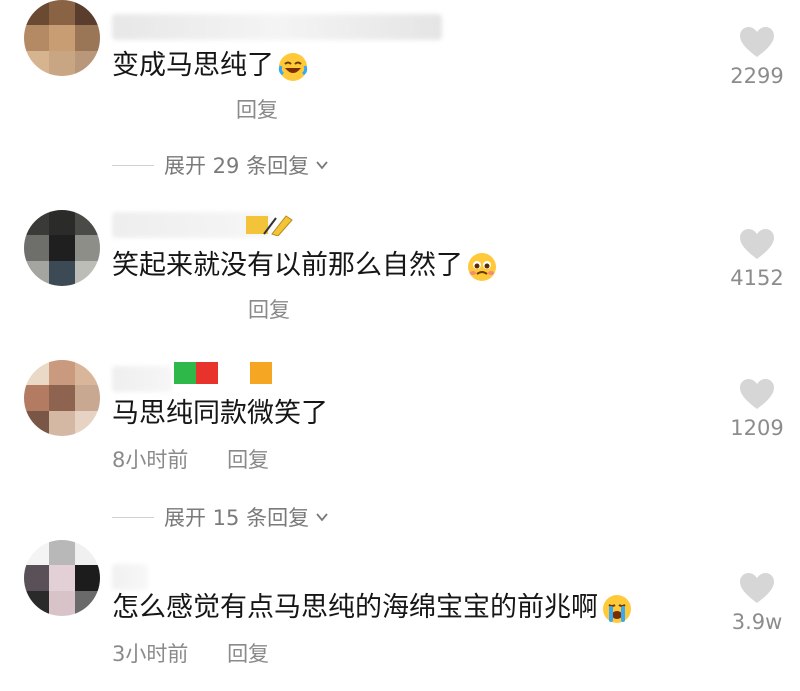 This screenshot has height=691, width=800. Describe the element at coordinates (757, 76) in the screenshot. I see `like-count: 2299` at that location.